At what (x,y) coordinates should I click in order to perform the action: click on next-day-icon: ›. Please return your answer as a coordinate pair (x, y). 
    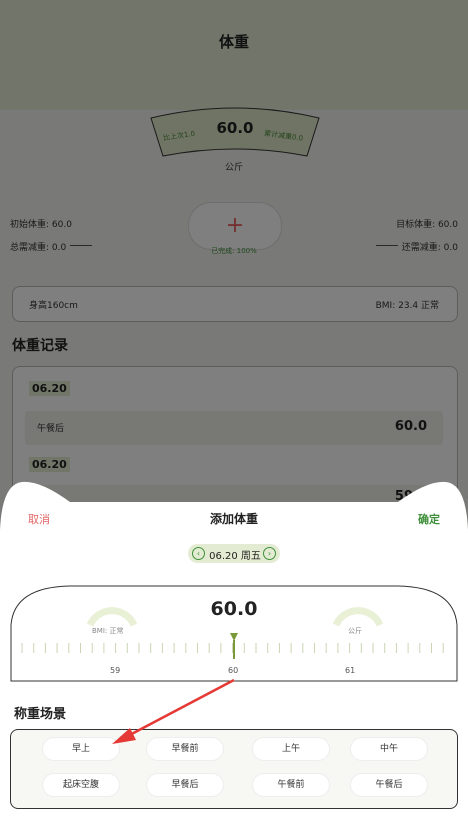
    Looking at the image, I should click on (269, 553).